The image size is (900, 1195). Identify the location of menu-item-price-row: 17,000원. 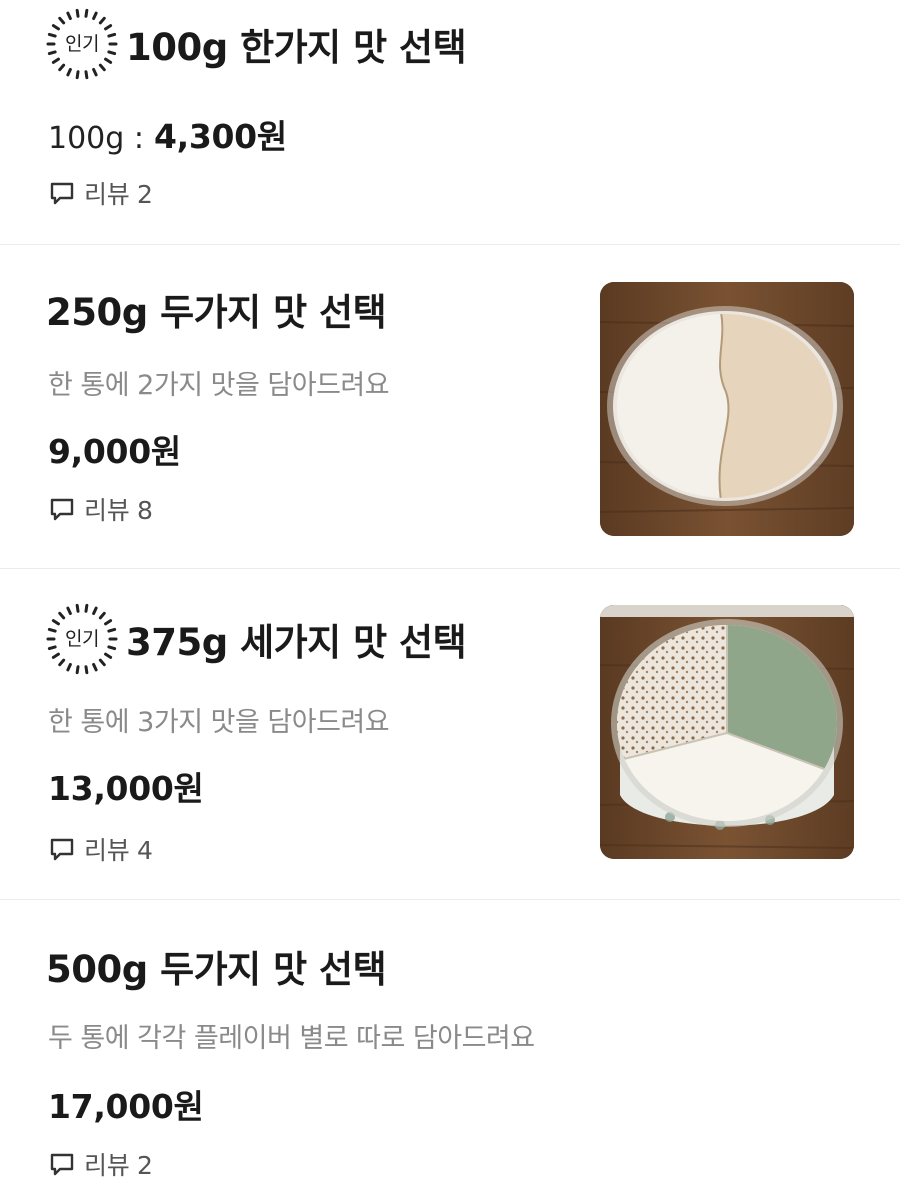
(126, 1104).